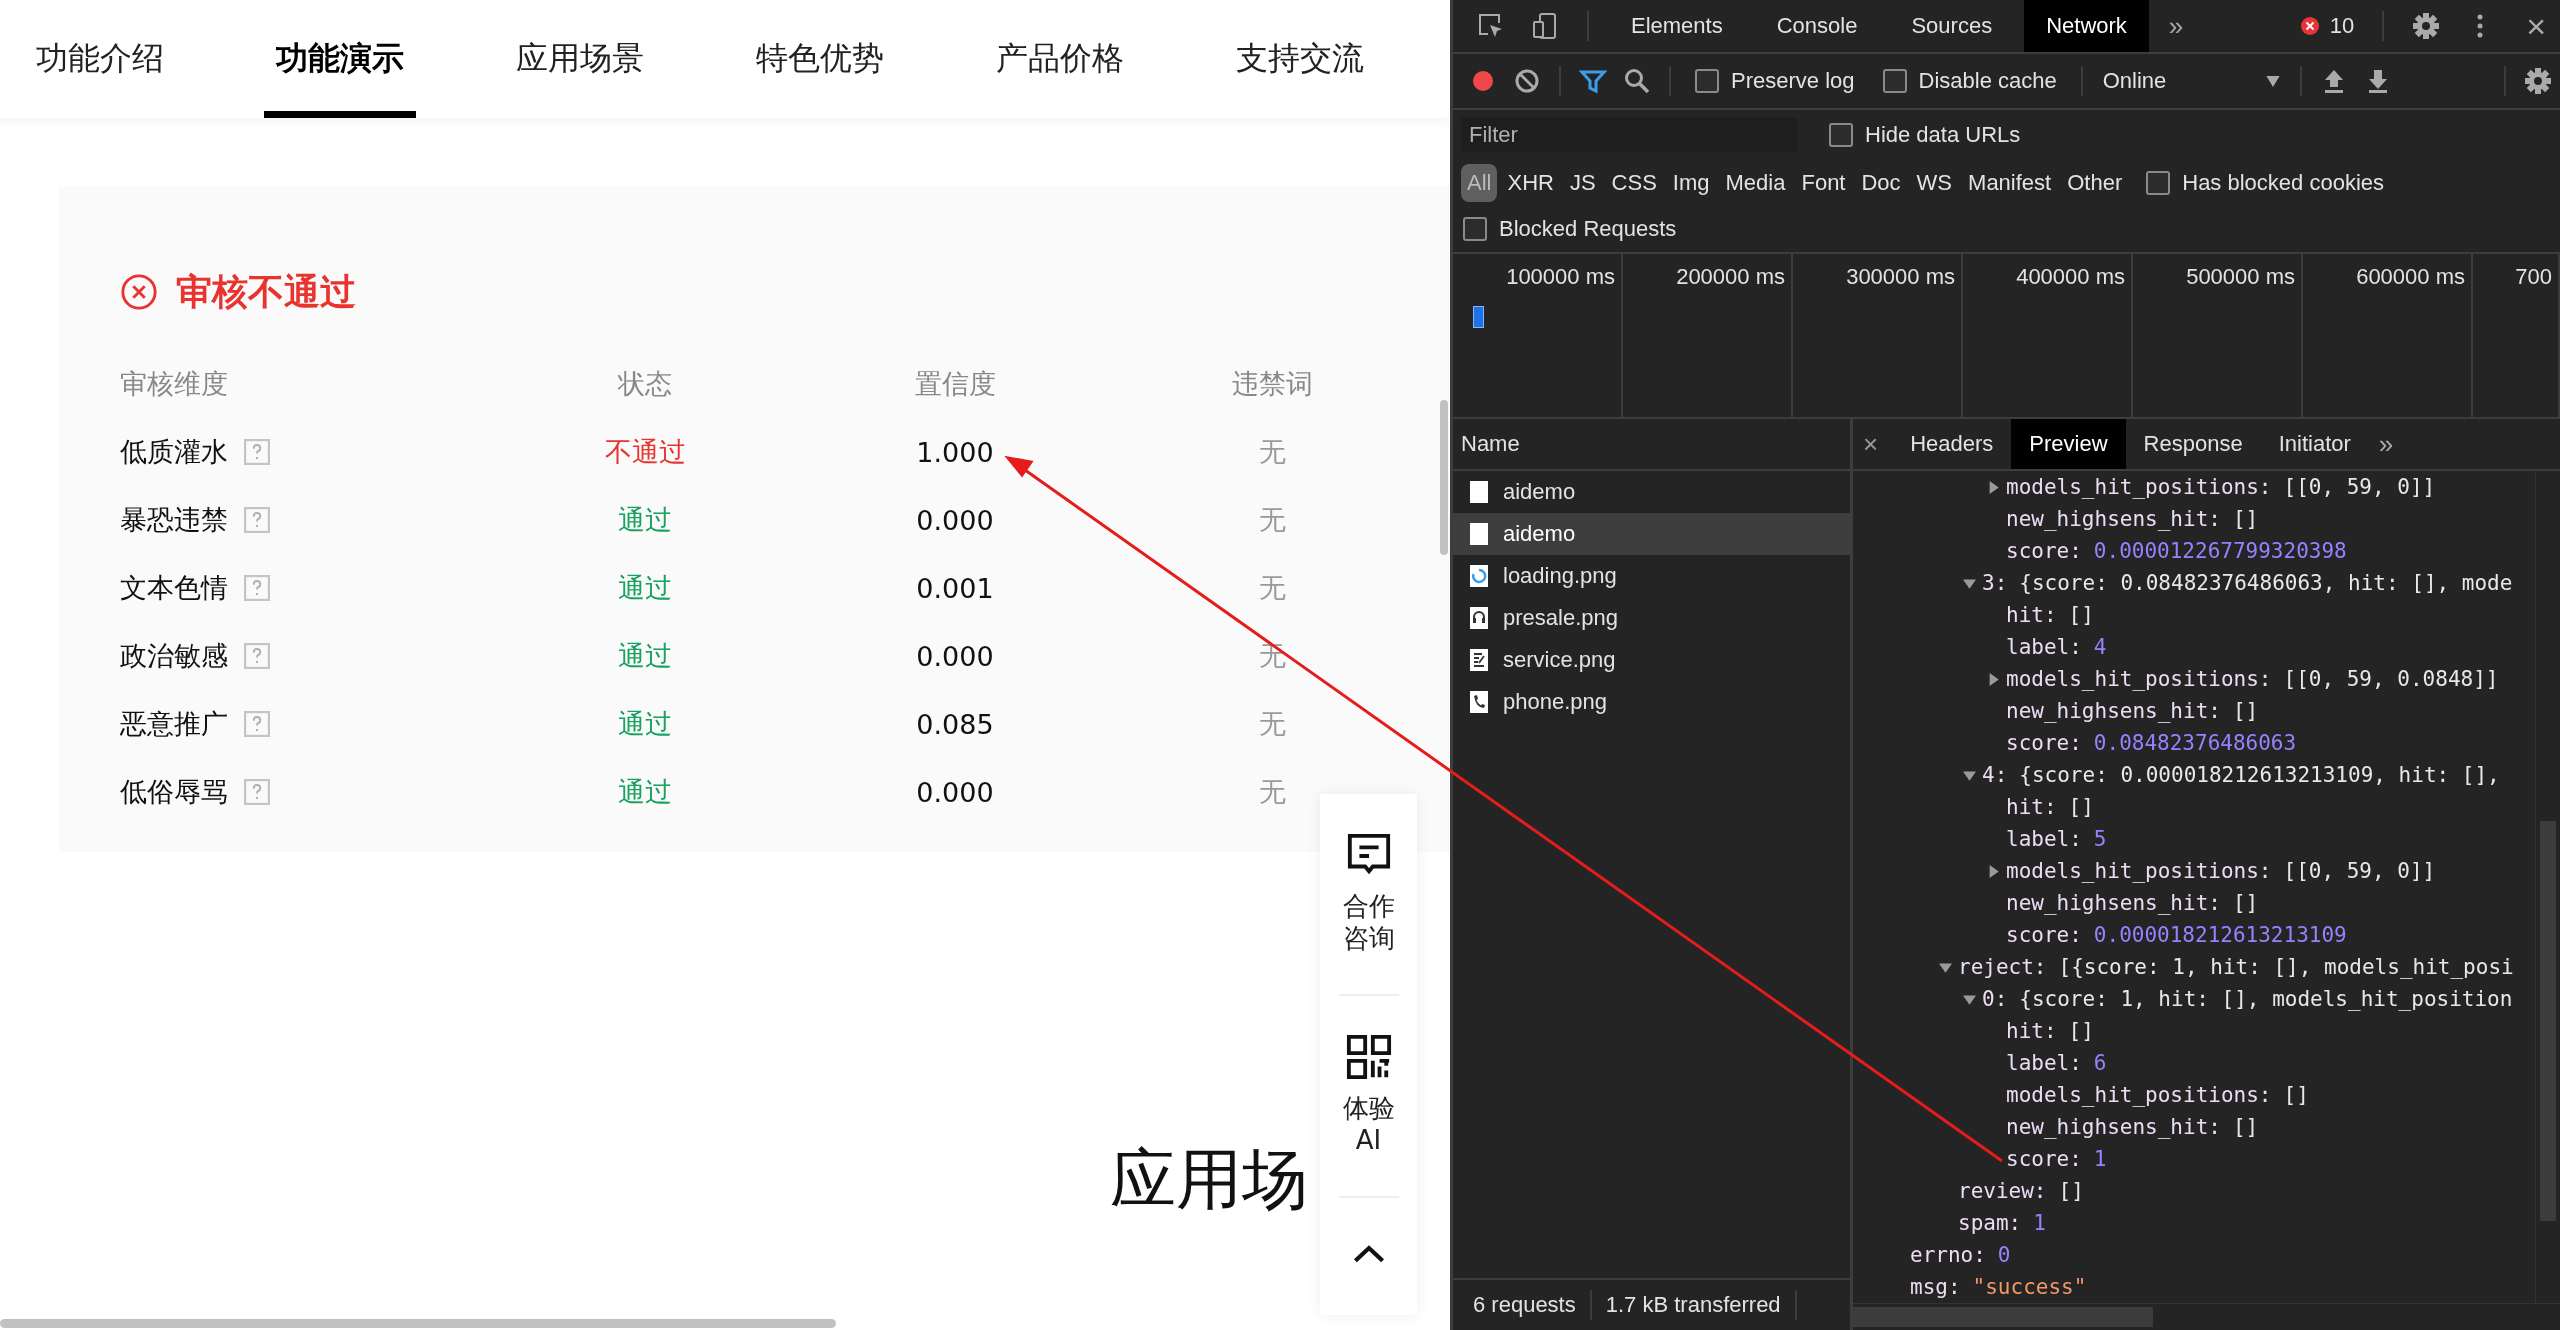  Describe the element at coordinates (2193, 444) in the screenshot. I see `detail-tab: Response` at that location.